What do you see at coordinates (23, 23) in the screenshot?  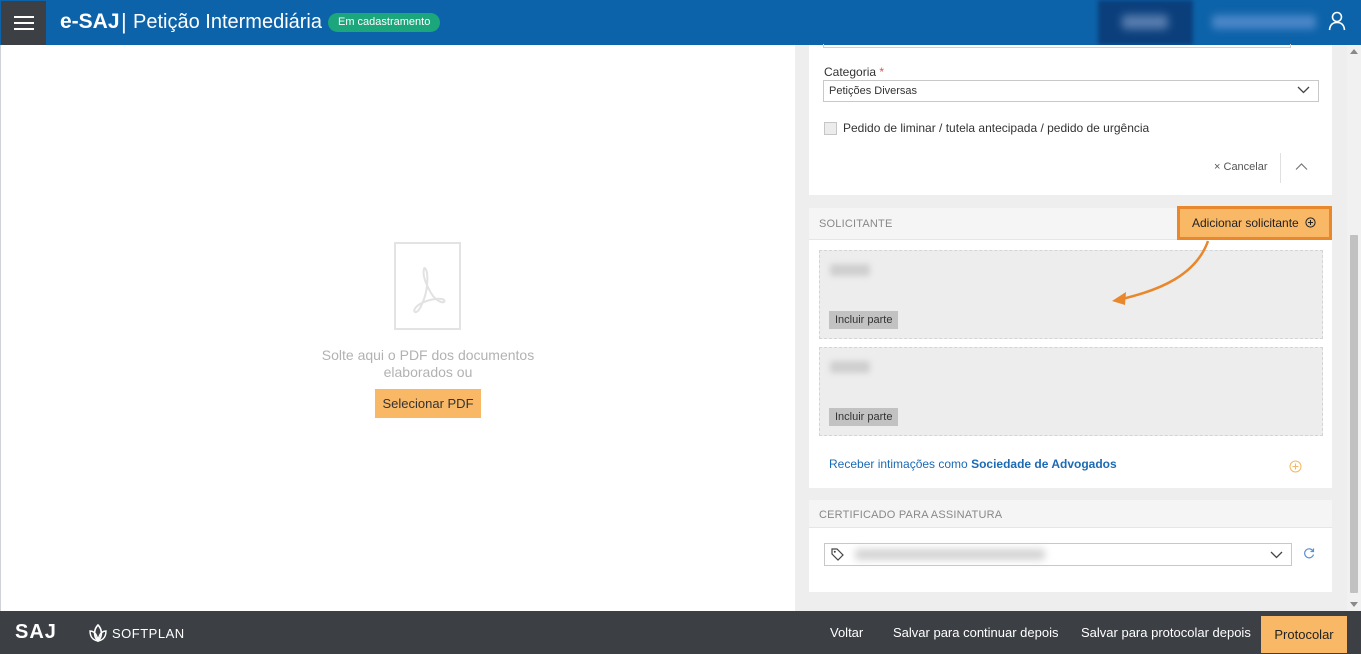 I see `menu-icon` at bounding box center [23, 23].